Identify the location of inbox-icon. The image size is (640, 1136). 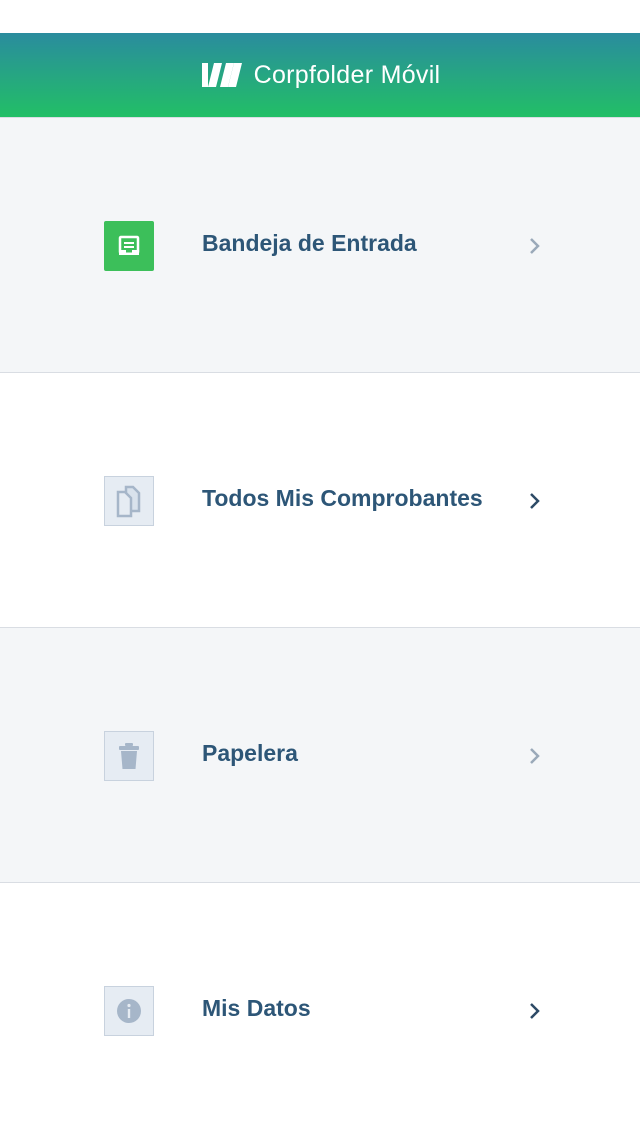
(129, 246).